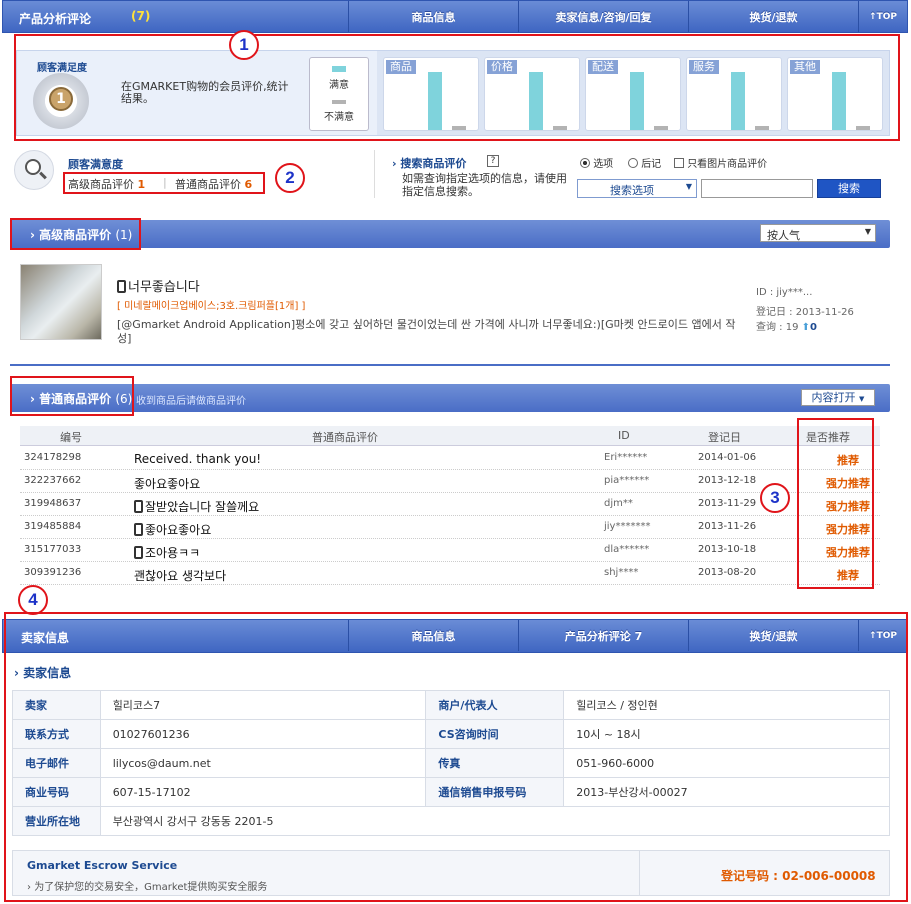 This screenshot has height=904, width=911. I want to click on review-date-text: 2013-08-20, so click(727, 572).